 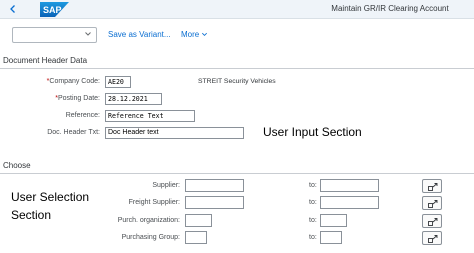 What do you see at coordinates (45, 60) in the screenshot?
I see `document-header-title: Document Header Data` at bounding box center [45, 60].